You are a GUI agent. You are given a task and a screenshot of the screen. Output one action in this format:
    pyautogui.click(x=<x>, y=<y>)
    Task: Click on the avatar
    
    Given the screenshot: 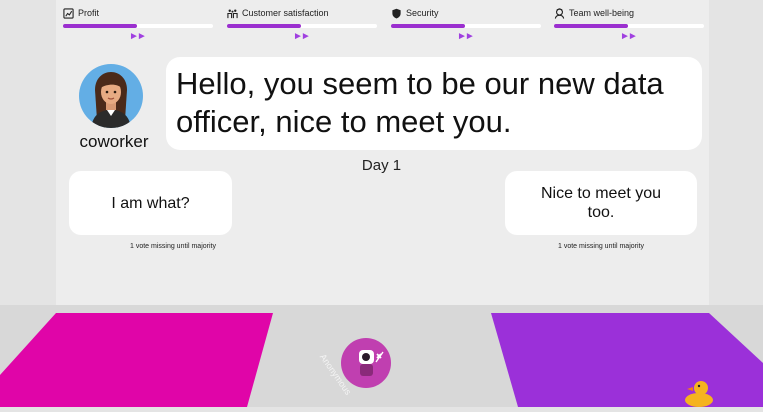 What is the action you would take?
    pyautogui.click(x=111, y=96)
    